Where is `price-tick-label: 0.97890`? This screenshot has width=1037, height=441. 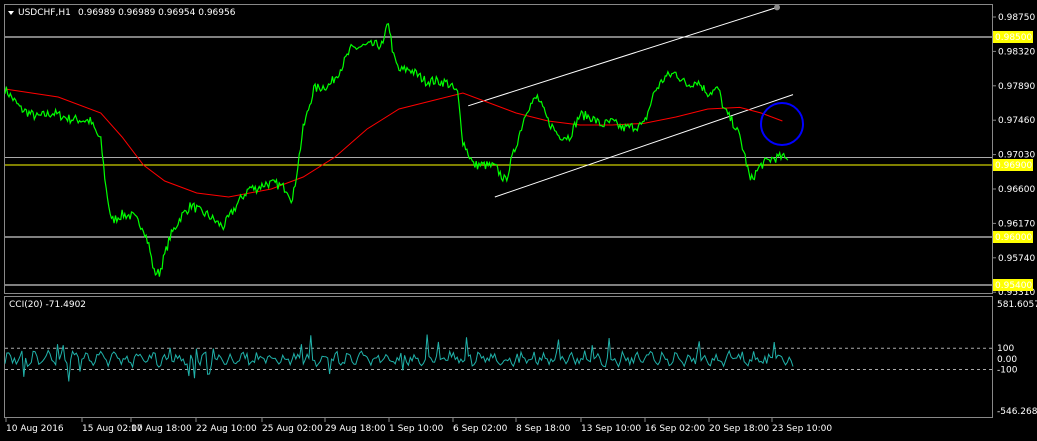 price-tick-label: 0.97890 is located at coordinates (1016, 87).